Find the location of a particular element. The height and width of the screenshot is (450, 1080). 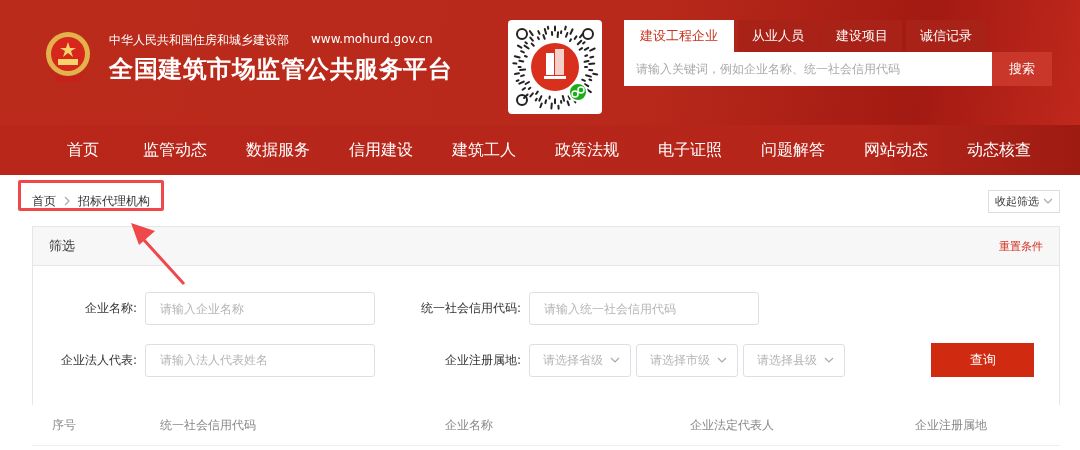

column-header: 企业注册属地 is located at coordinates (951, 425).